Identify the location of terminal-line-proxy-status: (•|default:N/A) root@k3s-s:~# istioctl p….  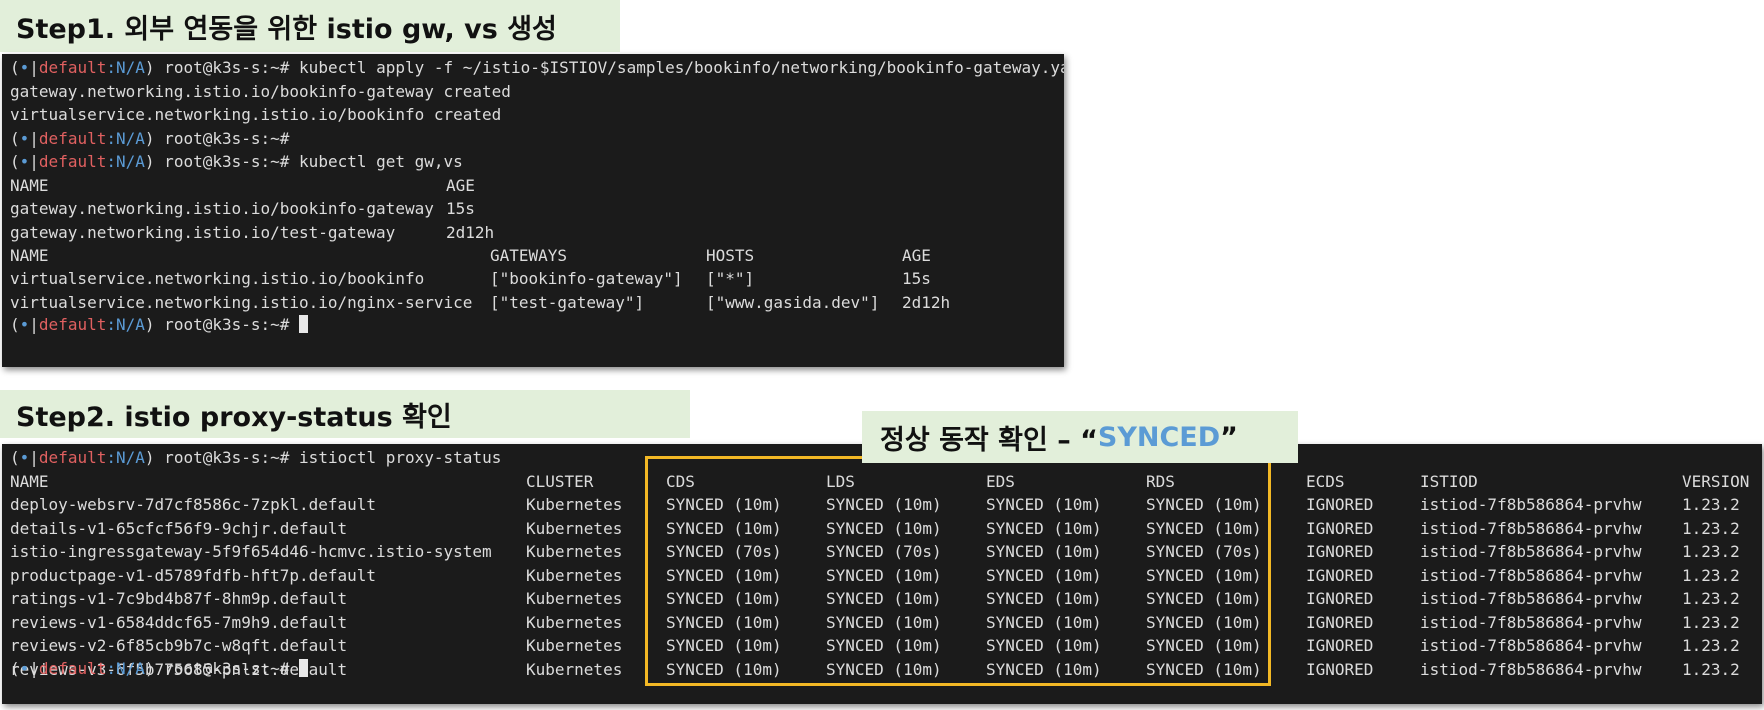
(255, 458).